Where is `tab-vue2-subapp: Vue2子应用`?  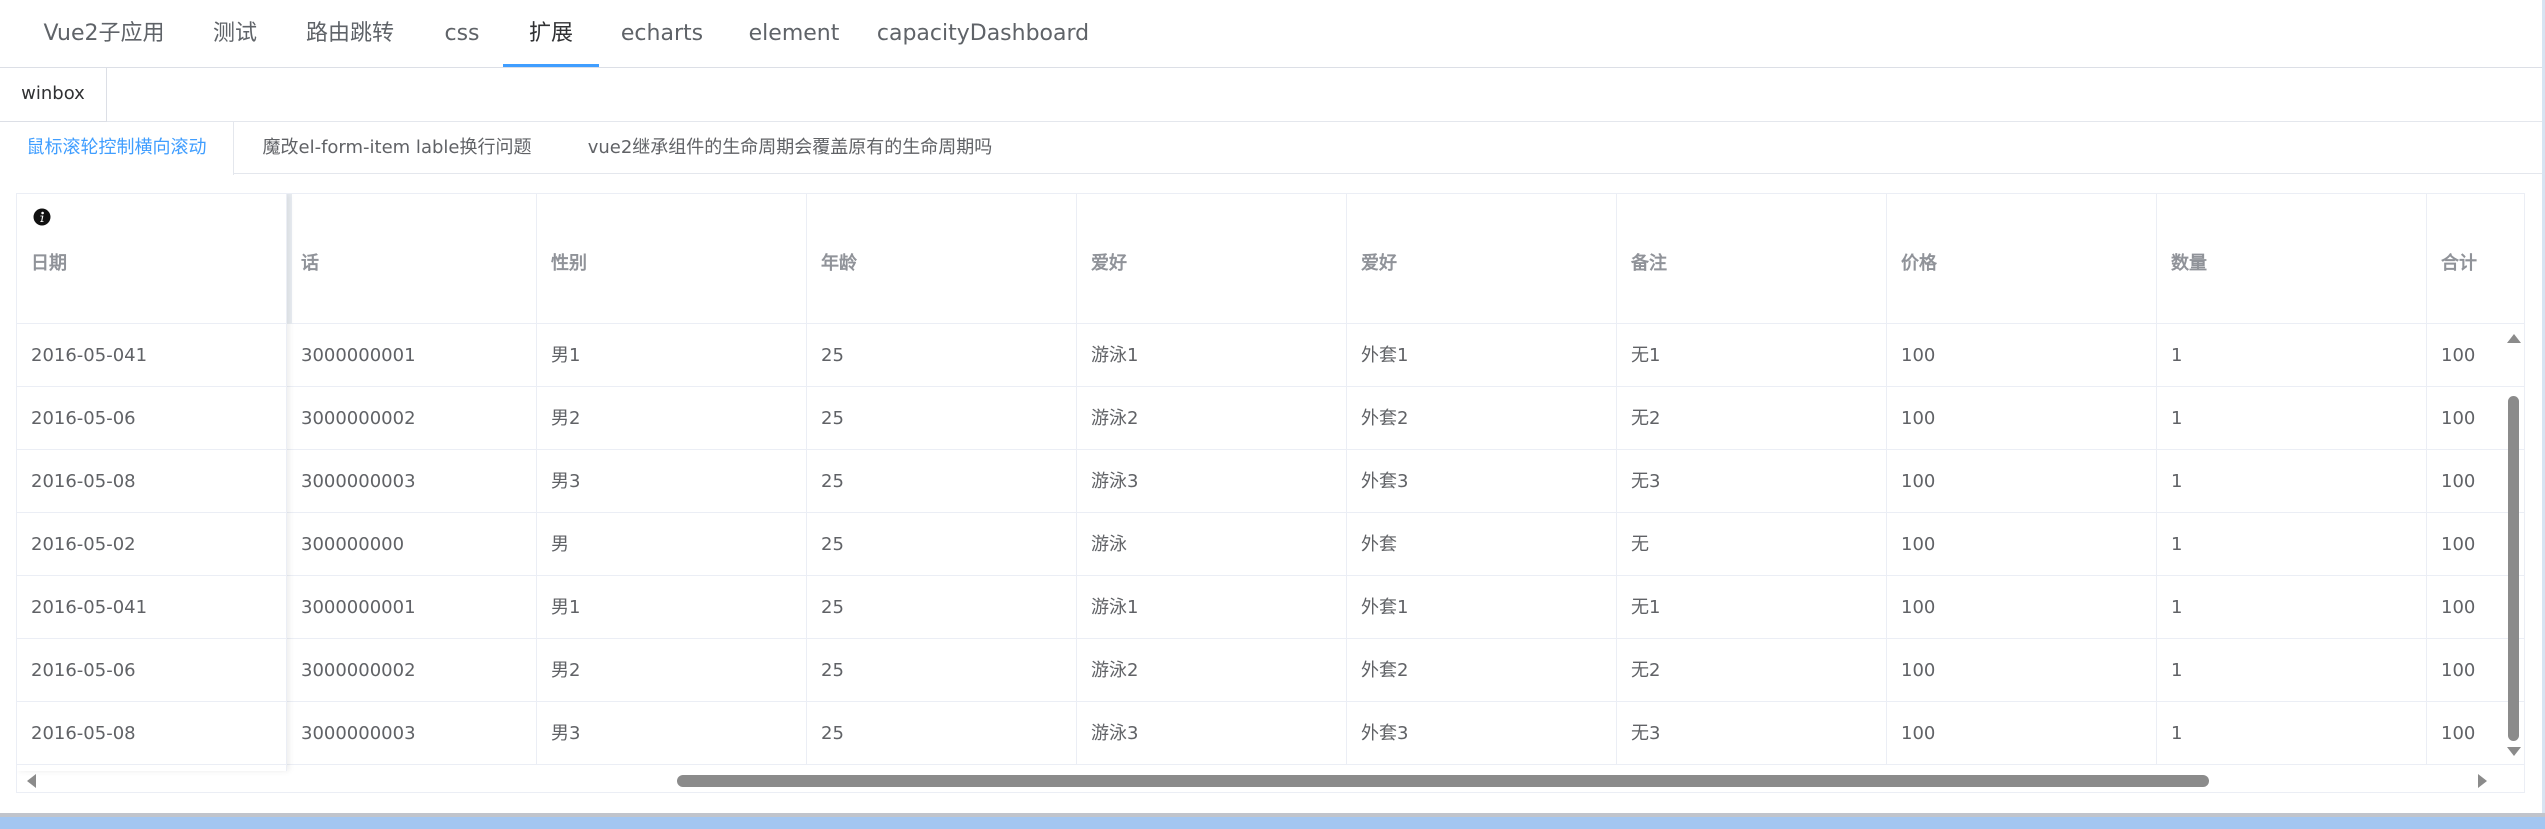
tab-vue2-subapp: Vue2子应用 is located at coordinates (104, 34).